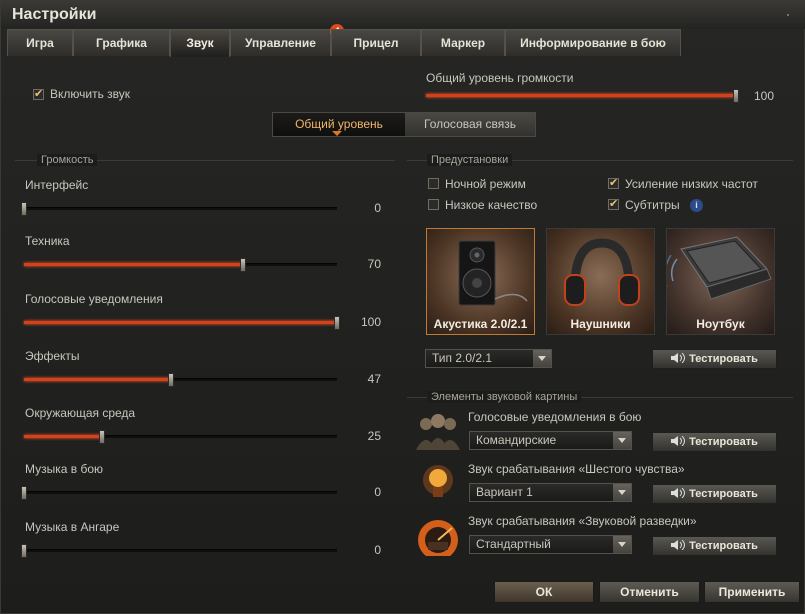  Describe the element at coordinates (763, 96) in the screenshot. I see `master-volume-value: 100` at that location.